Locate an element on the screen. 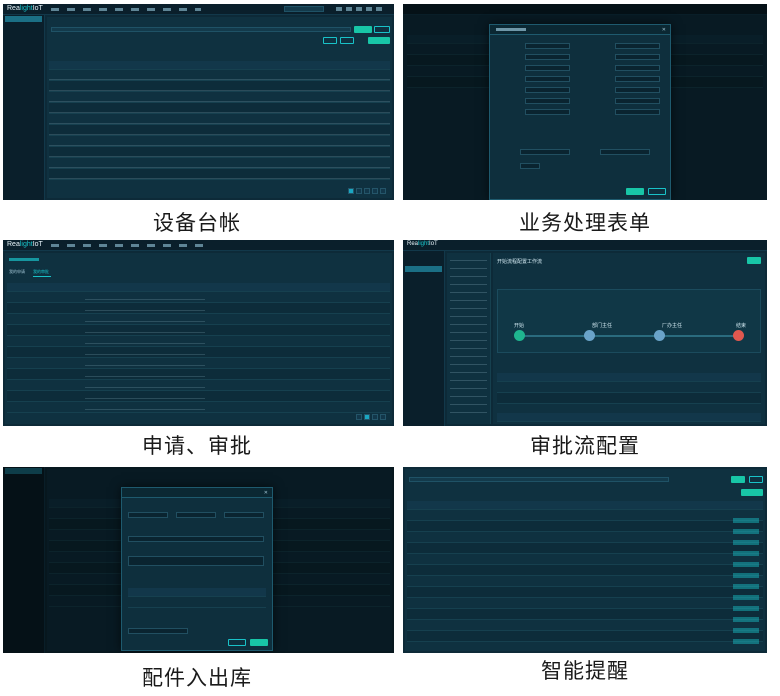  save-button is located at coordinates (754, 260).